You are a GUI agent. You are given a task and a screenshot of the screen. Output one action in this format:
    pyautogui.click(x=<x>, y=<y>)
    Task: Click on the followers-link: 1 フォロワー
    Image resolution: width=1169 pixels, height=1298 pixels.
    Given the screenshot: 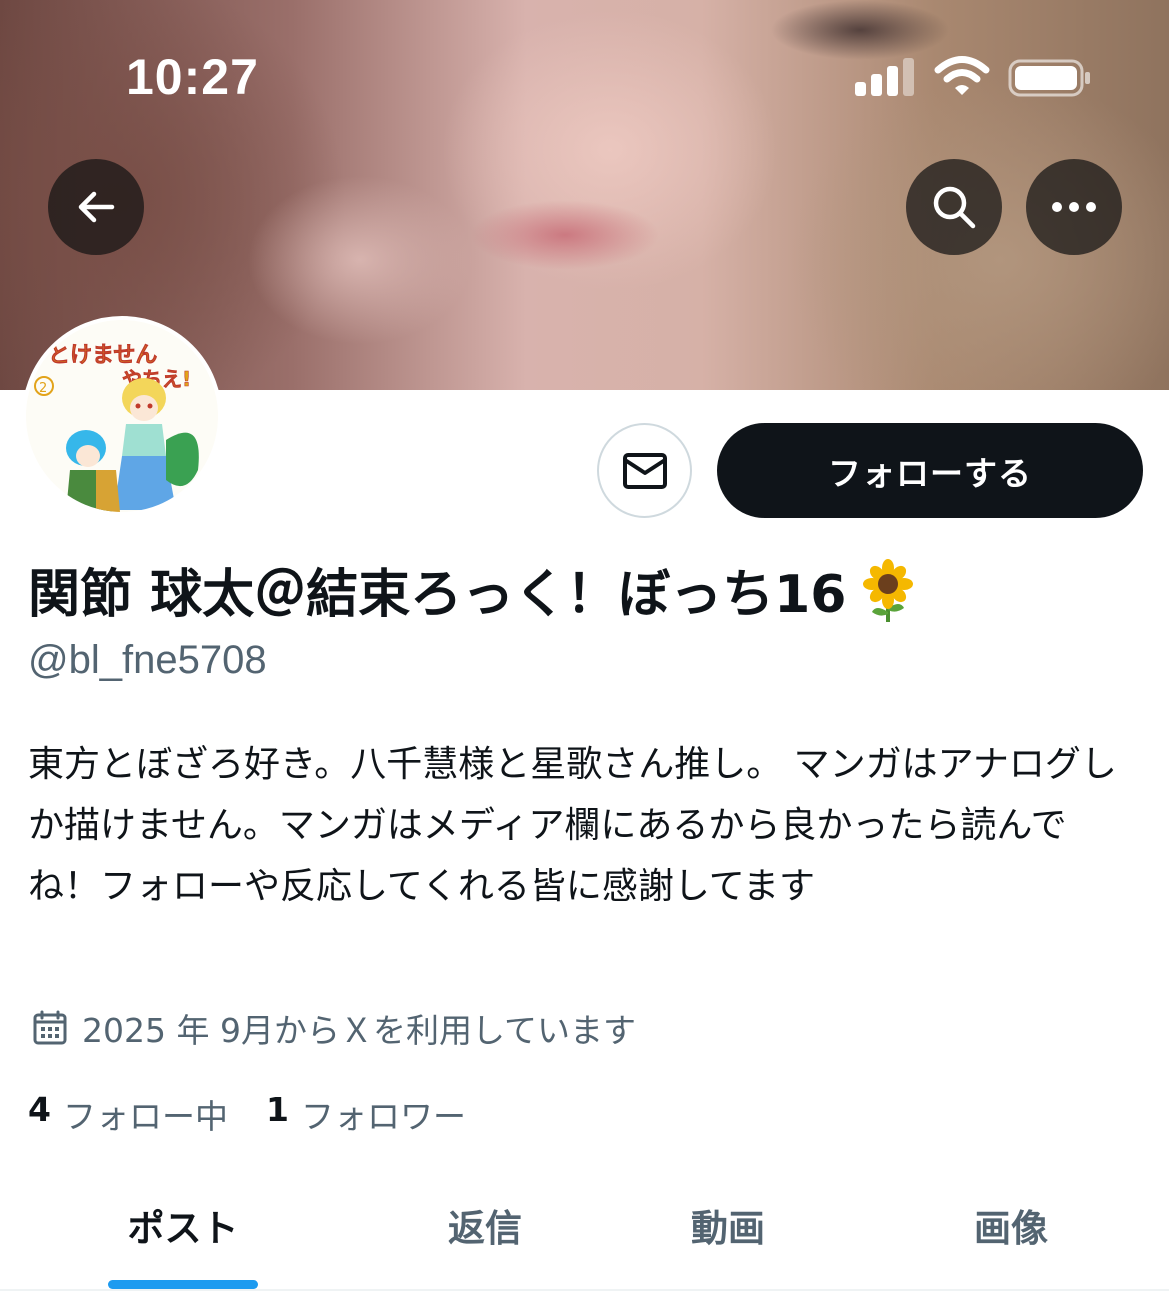 What is the action you would take?
    pyautogui.click(x=366, y=1114)
    